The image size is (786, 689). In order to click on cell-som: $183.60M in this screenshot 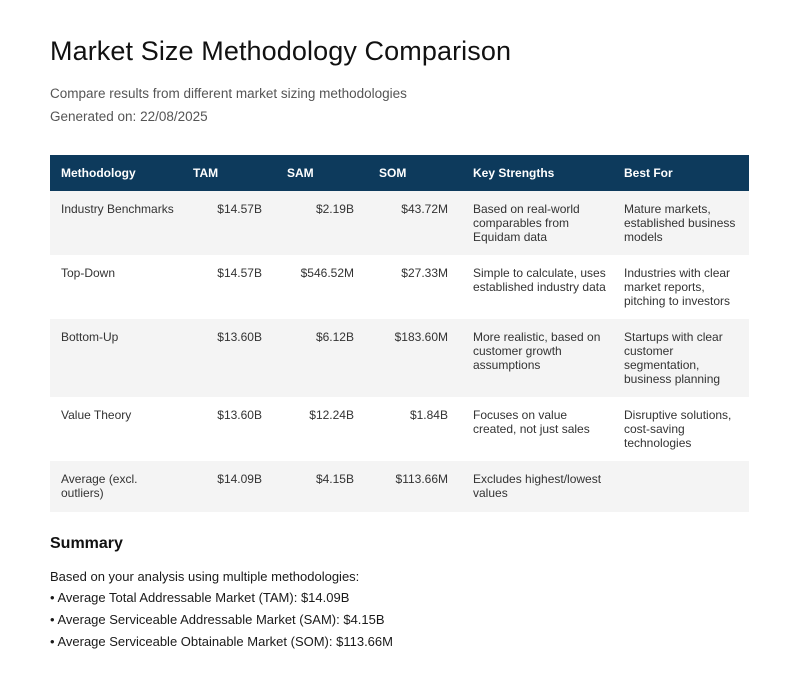, I will do `click(421, 337)`.